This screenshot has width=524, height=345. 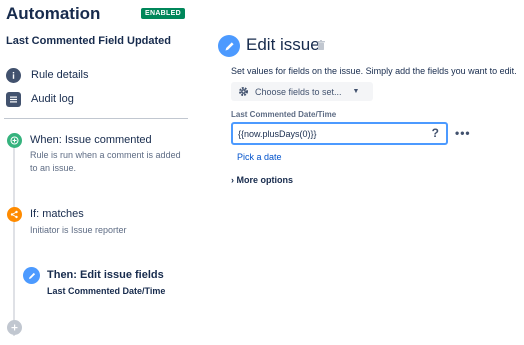 What do you see at coordinates (435, 133) in the screenshot?
I see `help-icon: ?` at bounding box center [435, 133].